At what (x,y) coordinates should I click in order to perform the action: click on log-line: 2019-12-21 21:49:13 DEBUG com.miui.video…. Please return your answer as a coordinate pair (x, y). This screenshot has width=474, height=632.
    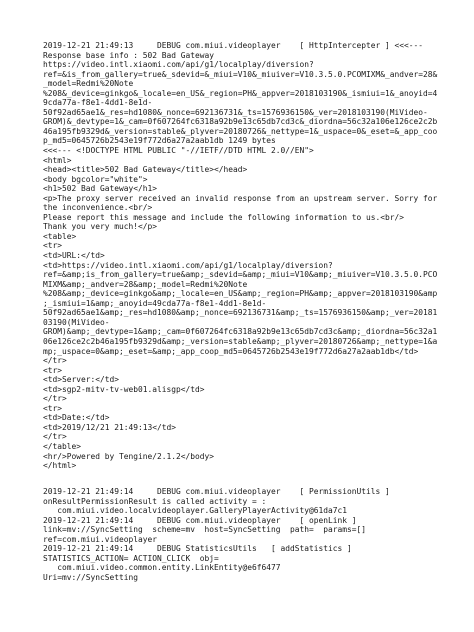
    Looking at the image, I should click on (233, 45).